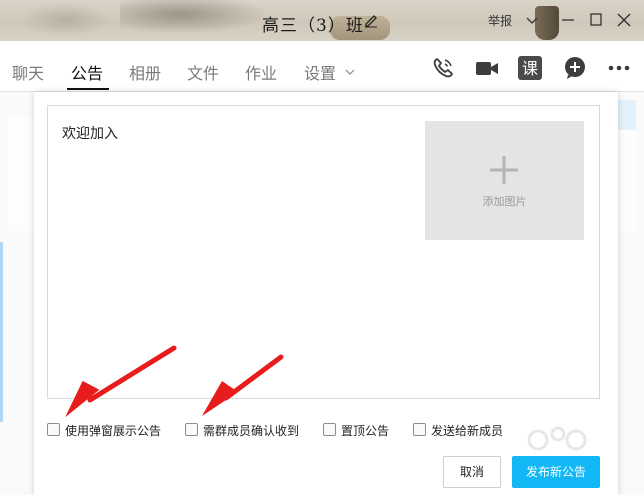  What do you see at coordinates (261, 72) in the screenshot?
I see `tab-homework: 作业` at bounding box center [261, 72].